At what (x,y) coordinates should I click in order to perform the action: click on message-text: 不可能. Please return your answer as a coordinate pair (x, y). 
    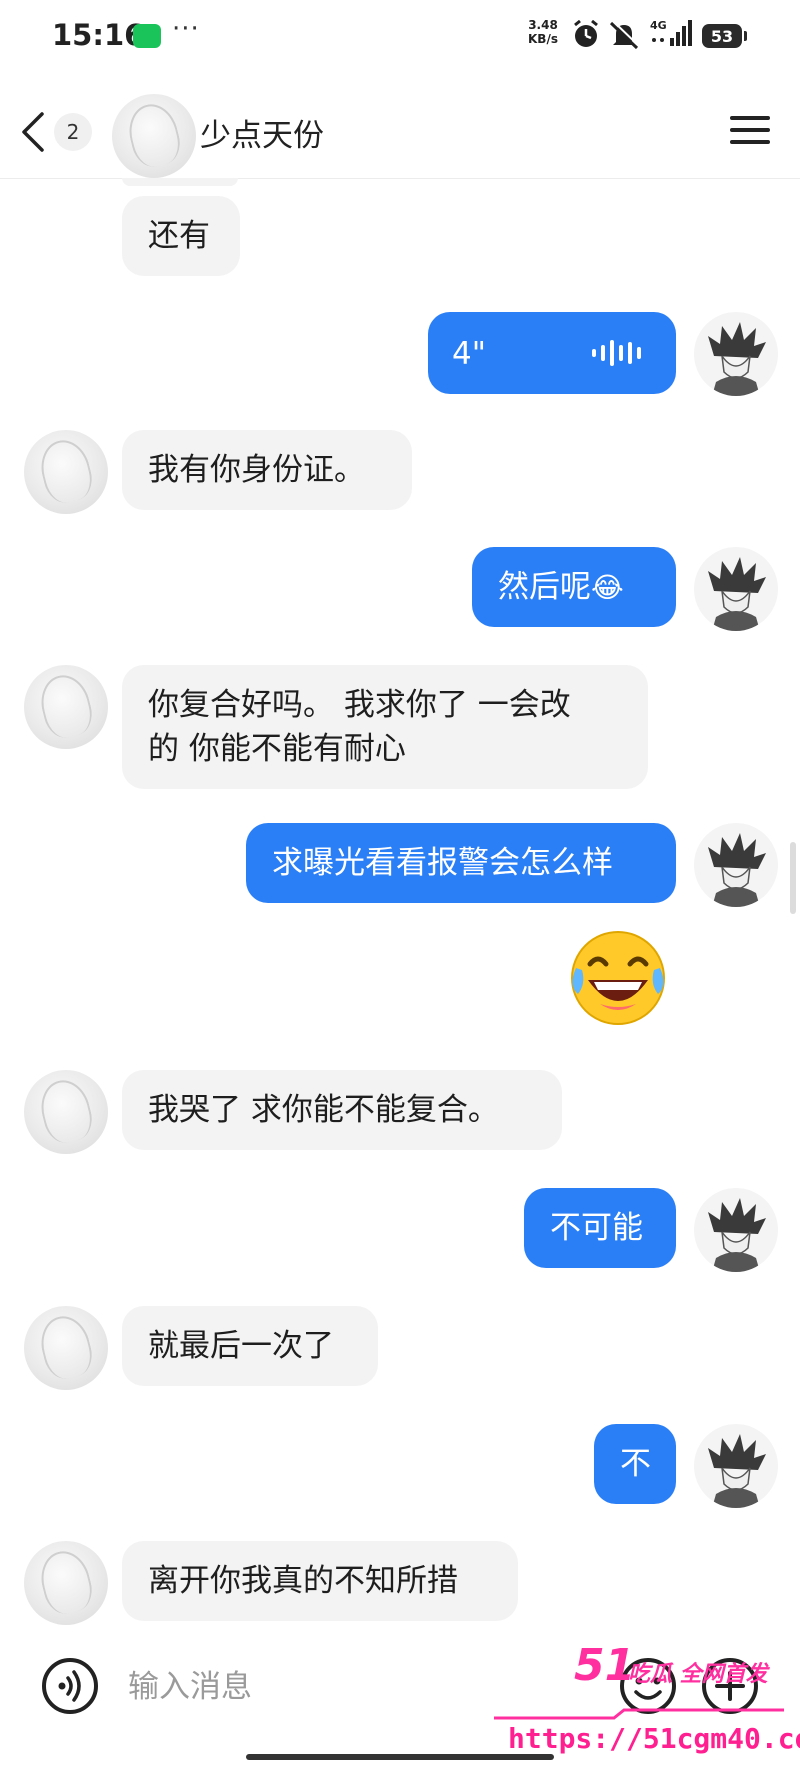
    Looking at the image, I should click on (596, 1228).